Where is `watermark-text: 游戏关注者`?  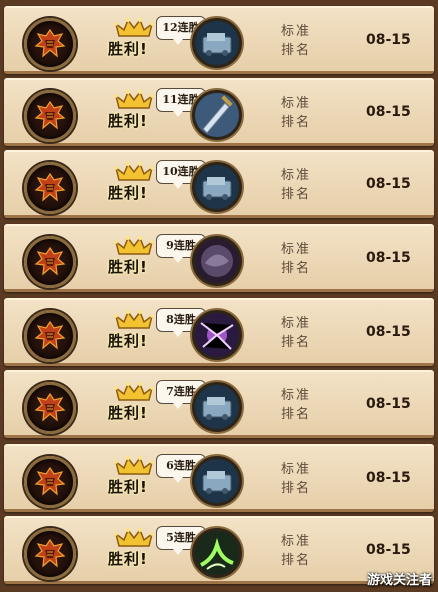
watermark-text: 游戏关注者 is located at coordinates (399, 580).